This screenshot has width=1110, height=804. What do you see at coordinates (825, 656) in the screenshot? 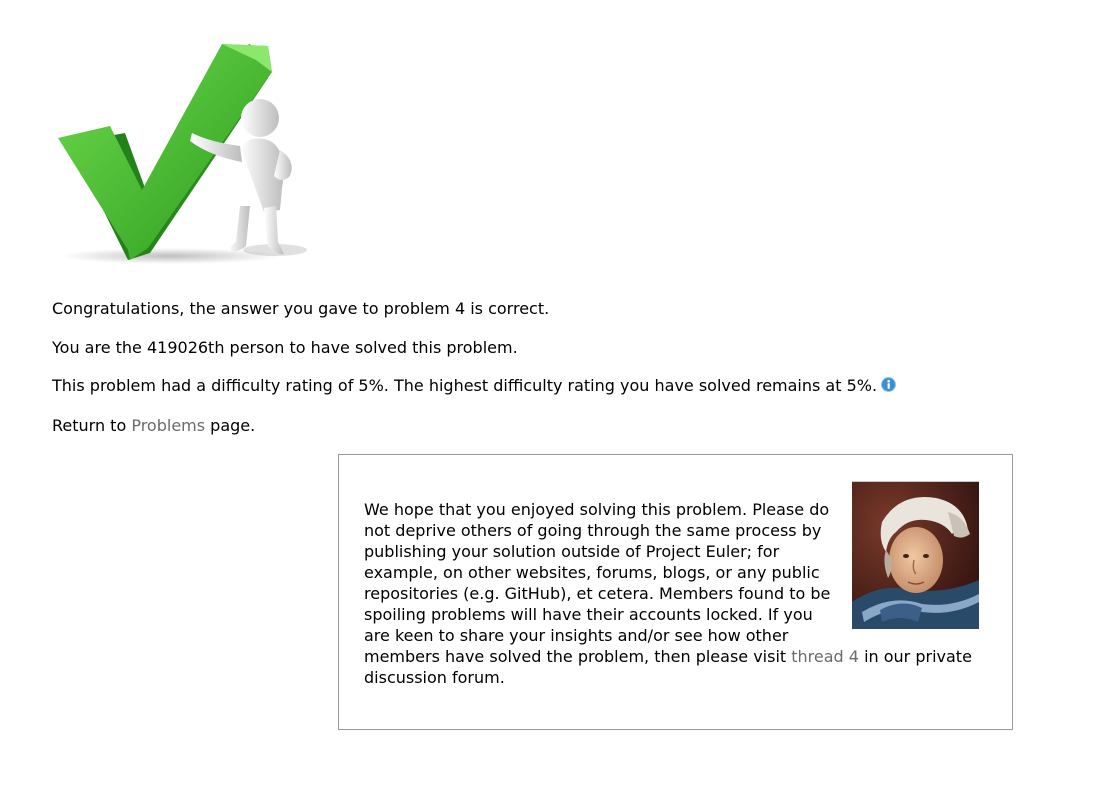
I see `thread-link: thread 4` at bounding box center [825, 656].